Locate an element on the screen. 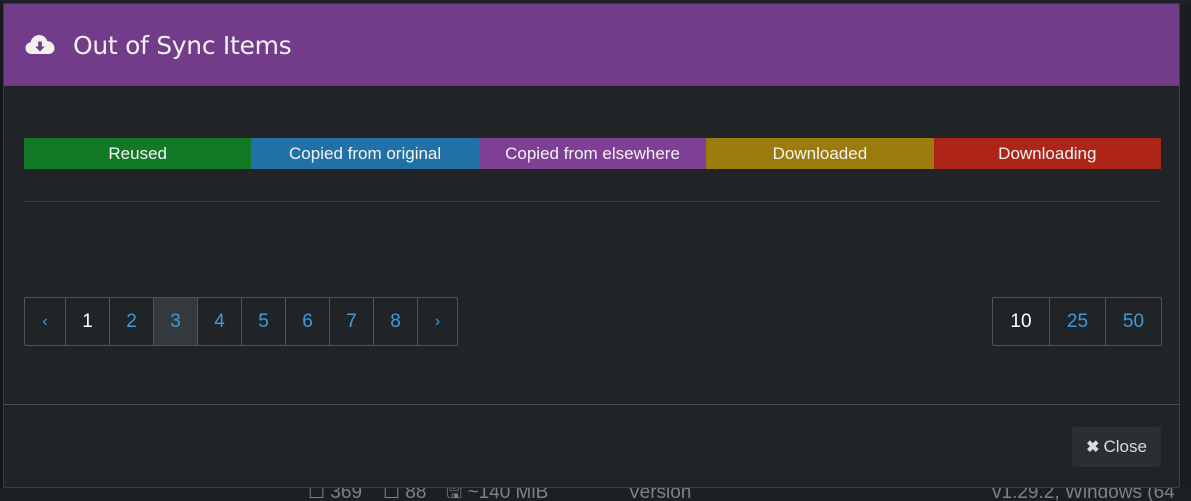  legend-segment: Downloaded is located at coordinates (820, 153).